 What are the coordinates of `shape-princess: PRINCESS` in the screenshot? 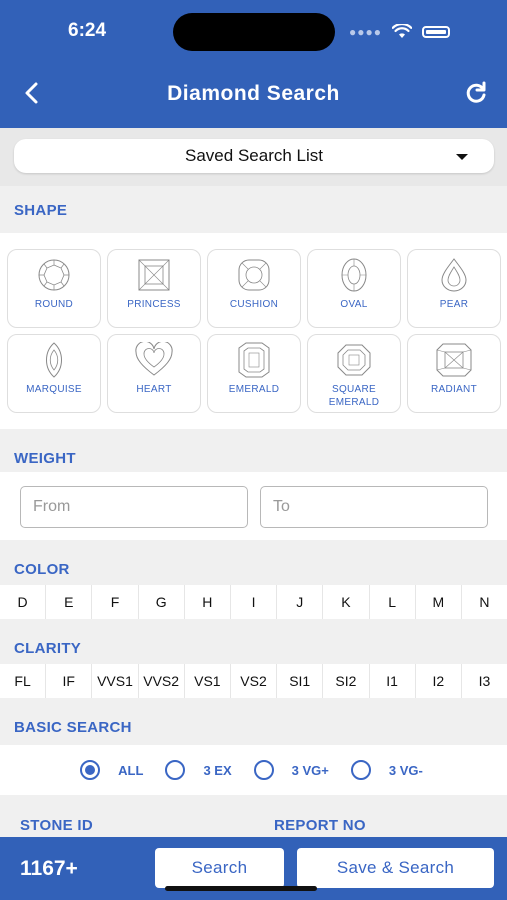 It's located at (154, 288).